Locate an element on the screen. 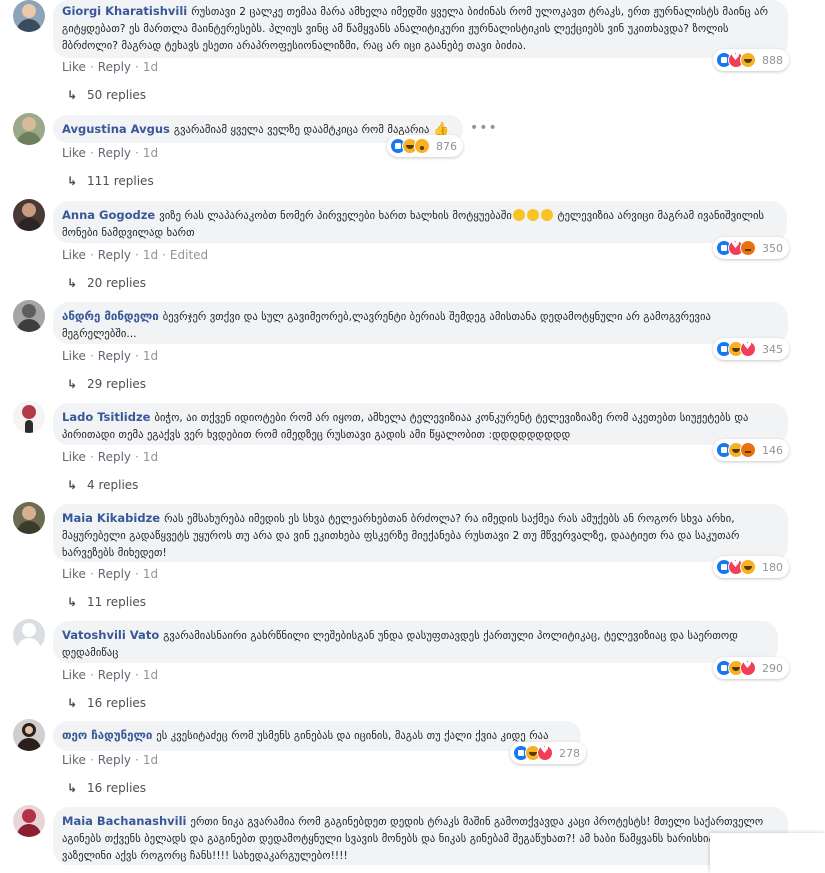 This screenshot has width=825, height=873. reactions-summary: 350 is located at coordinates (751, 248).